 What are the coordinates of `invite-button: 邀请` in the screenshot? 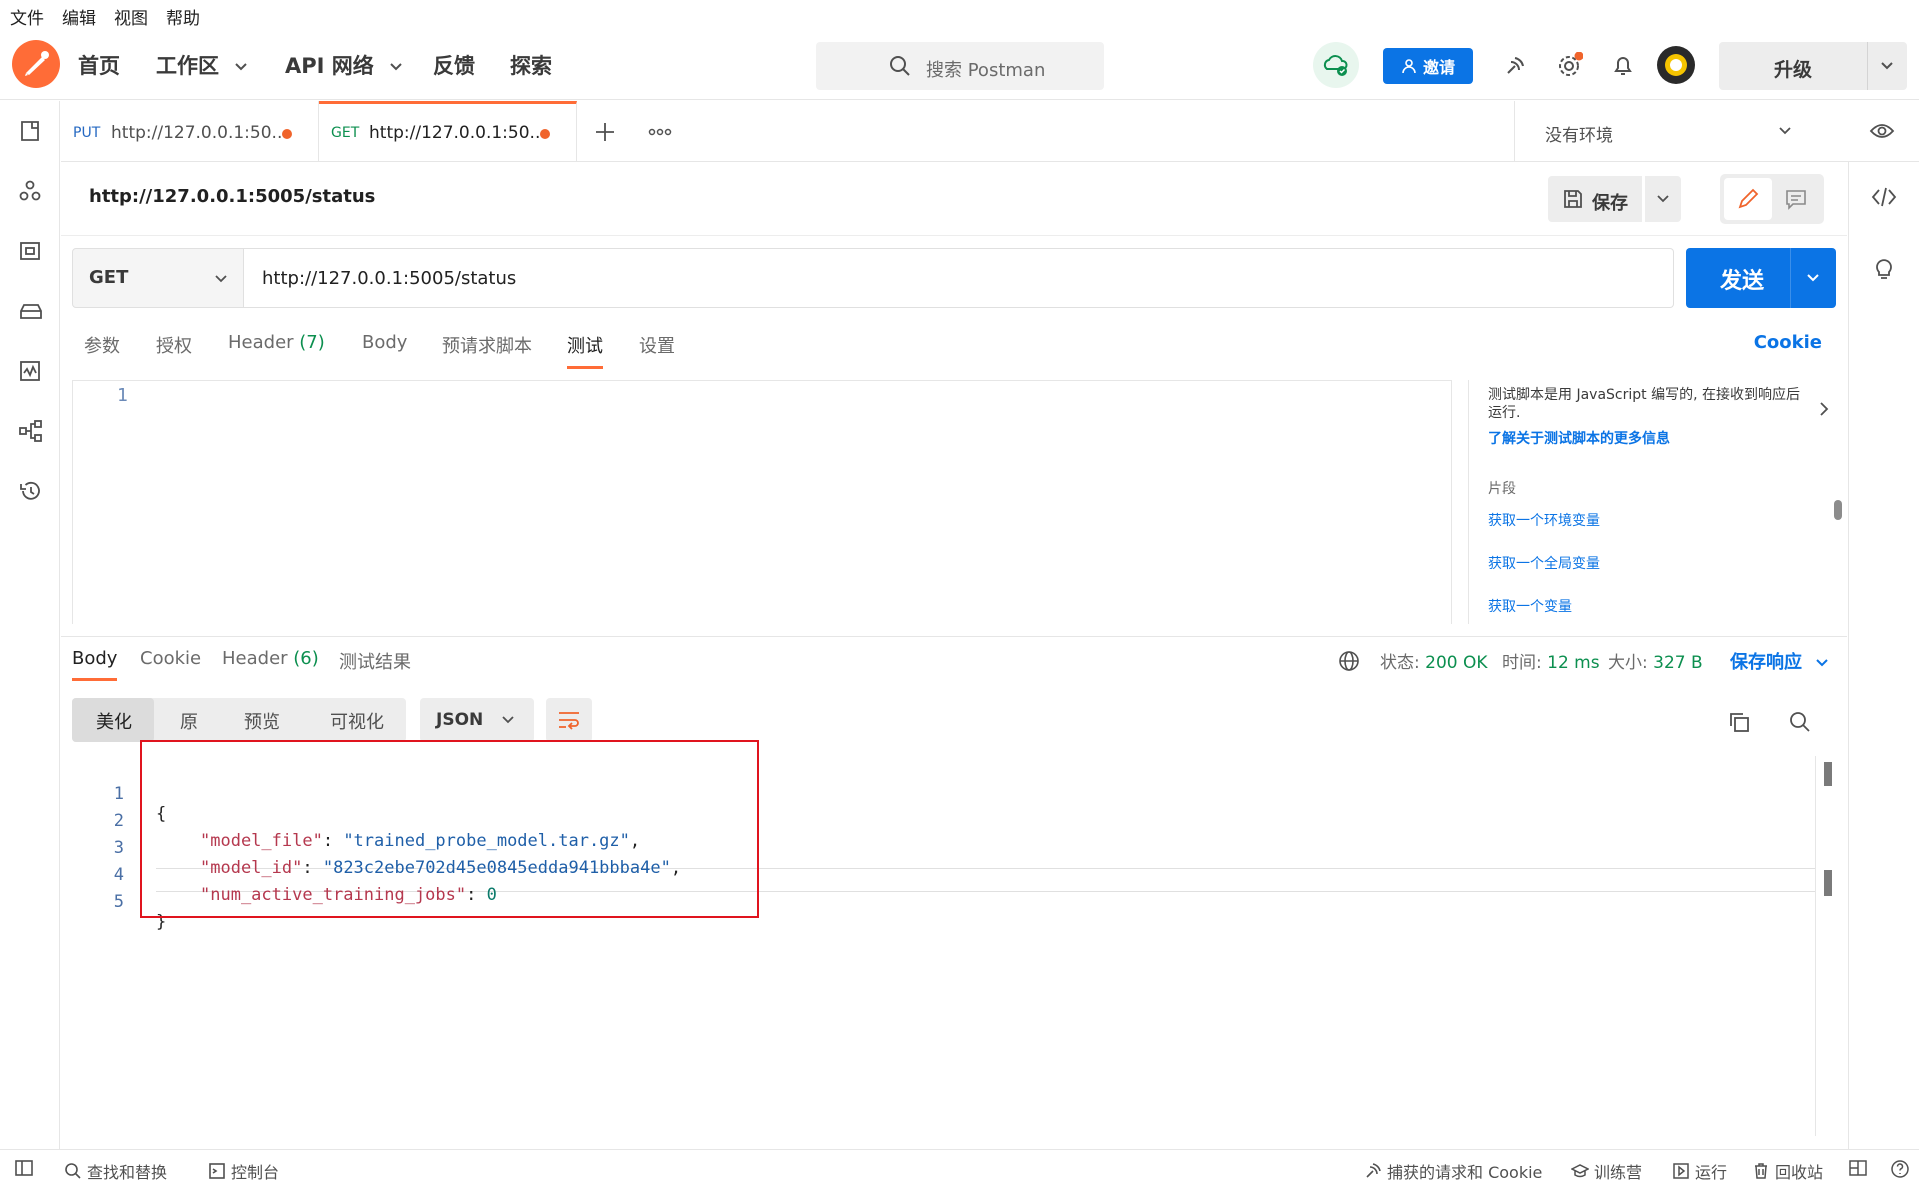 It's located at (1428, 66).